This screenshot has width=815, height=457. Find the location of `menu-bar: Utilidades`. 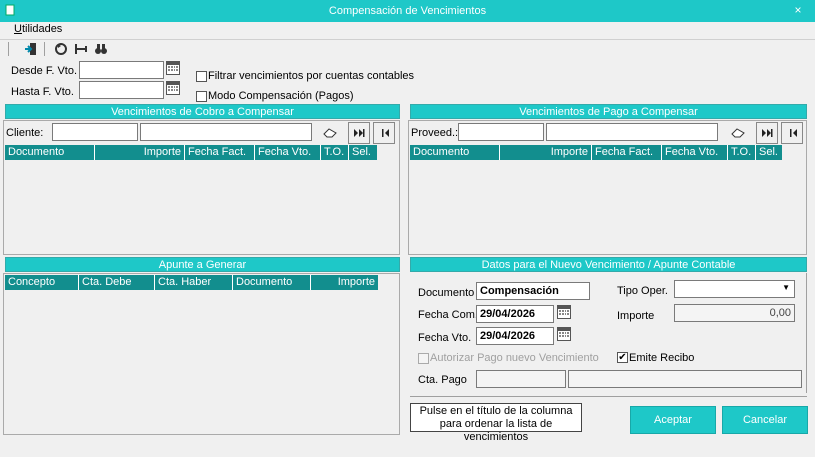

menu-bar: Utilidades is located at coordinates (407, 30).